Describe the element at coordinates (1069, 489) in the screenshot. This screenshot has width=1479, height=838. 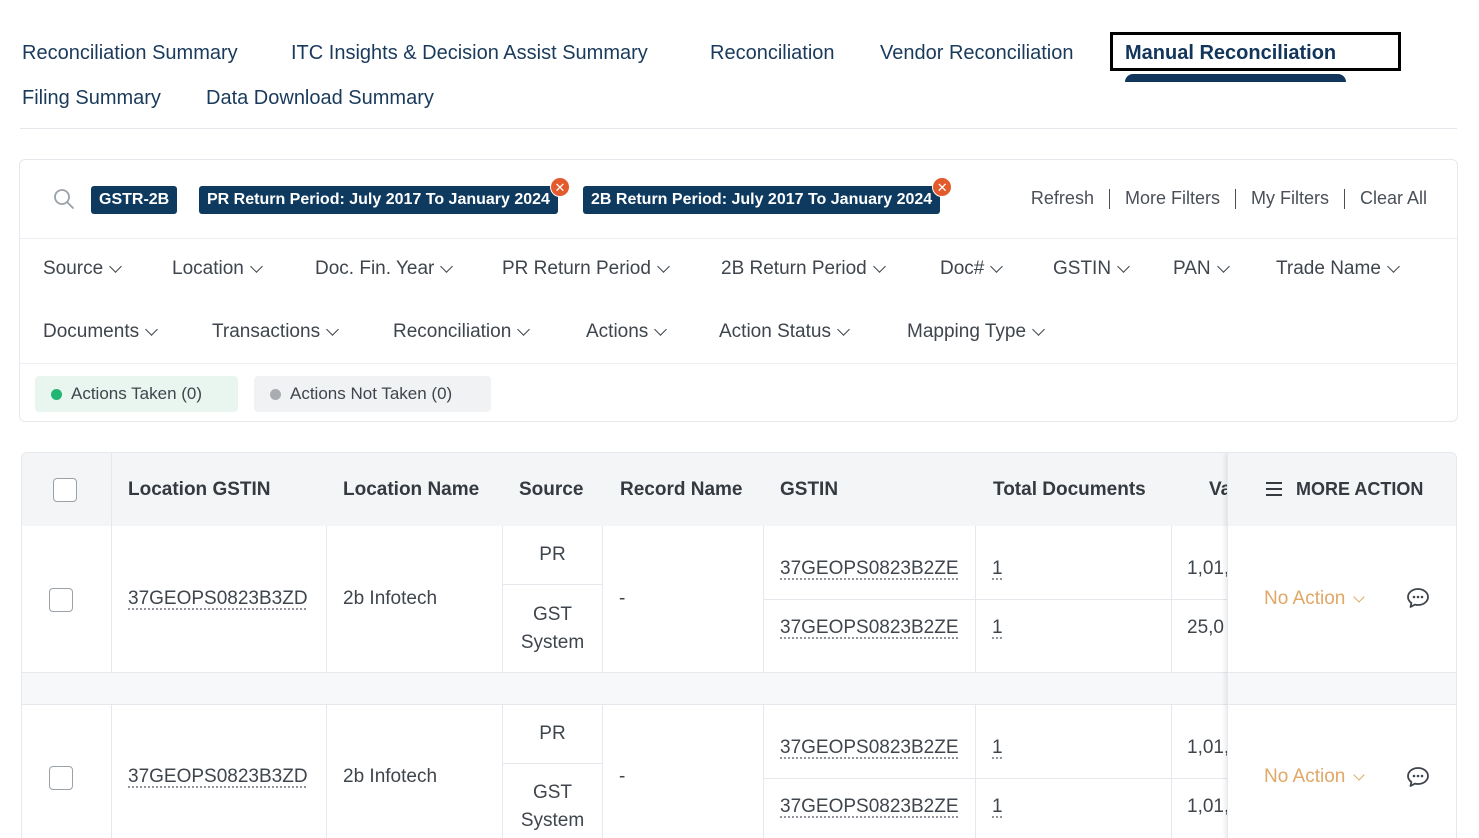
I see `col-total-documents: Total Documents` at that location.